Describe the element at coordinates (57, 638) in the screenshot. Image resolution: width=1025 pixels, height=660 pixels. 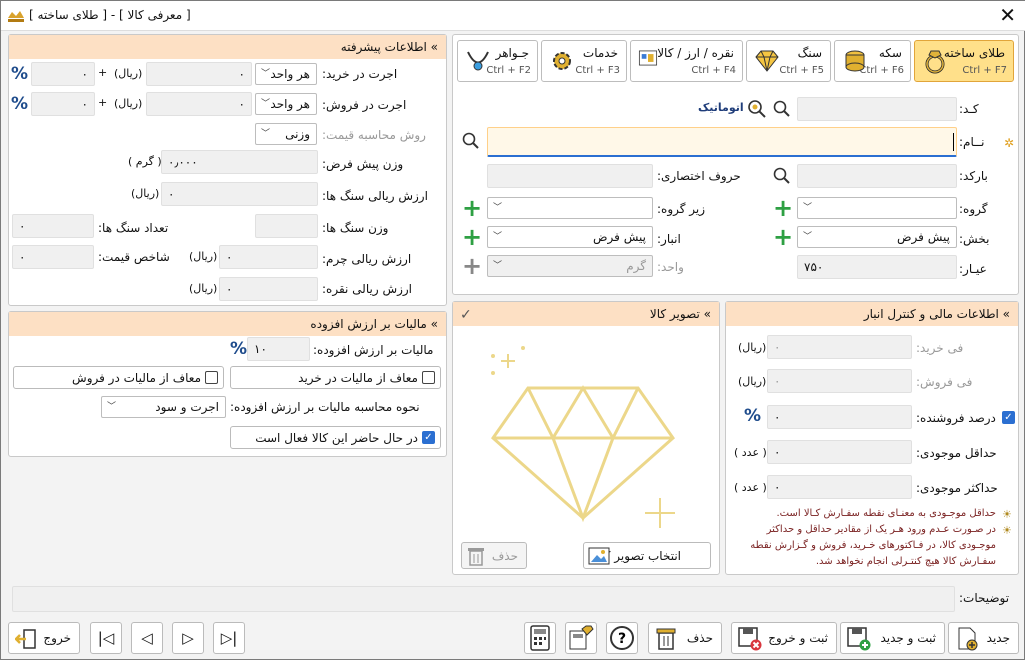
I see `exit-label: خروج` at that location.